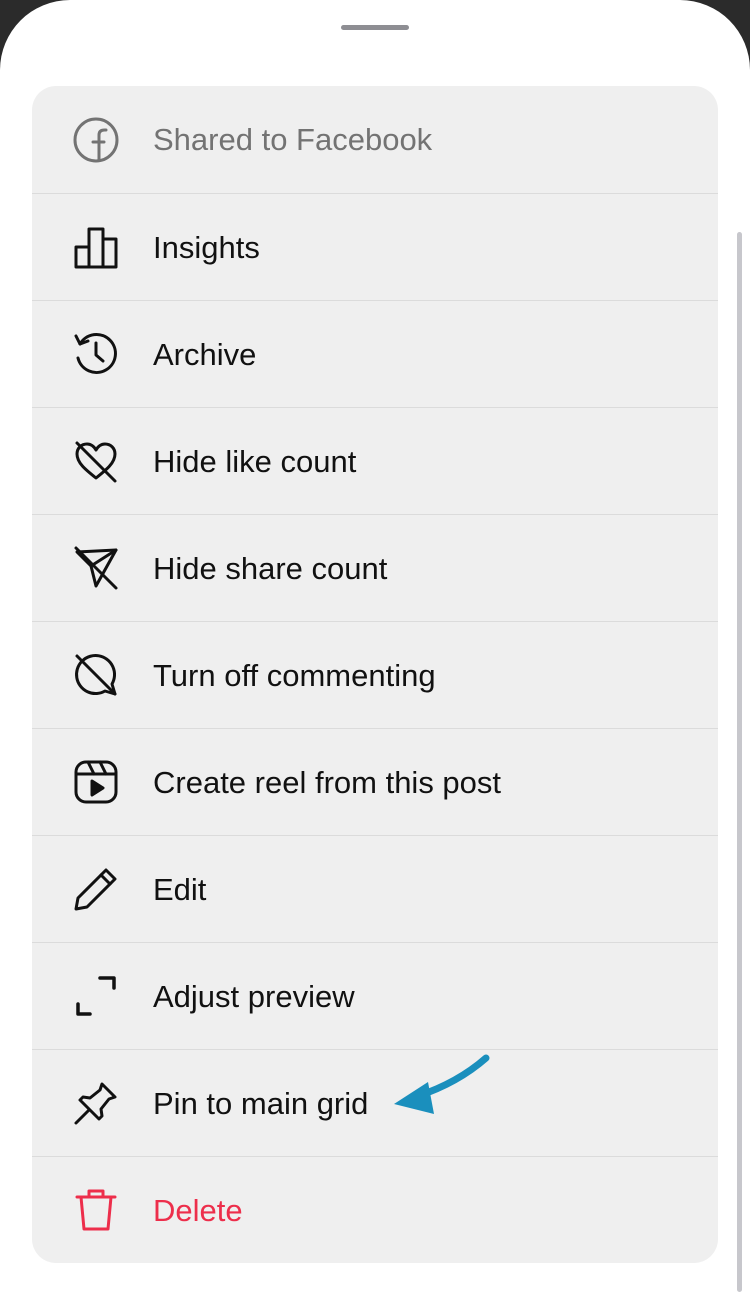 The image size is (750, 1296). I want to click on menu-item-delete: Delete, so click(375, 1209).